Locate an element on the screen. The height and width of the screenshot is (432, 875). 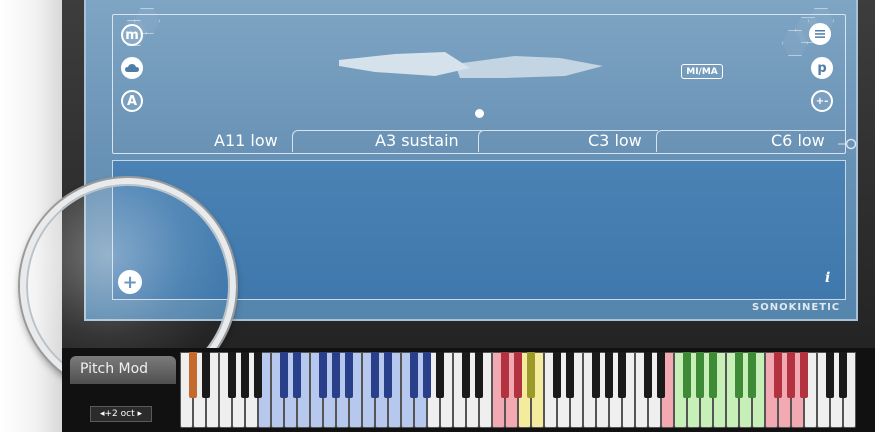
menu-icon-glyph is located at coordinates (820, 34).